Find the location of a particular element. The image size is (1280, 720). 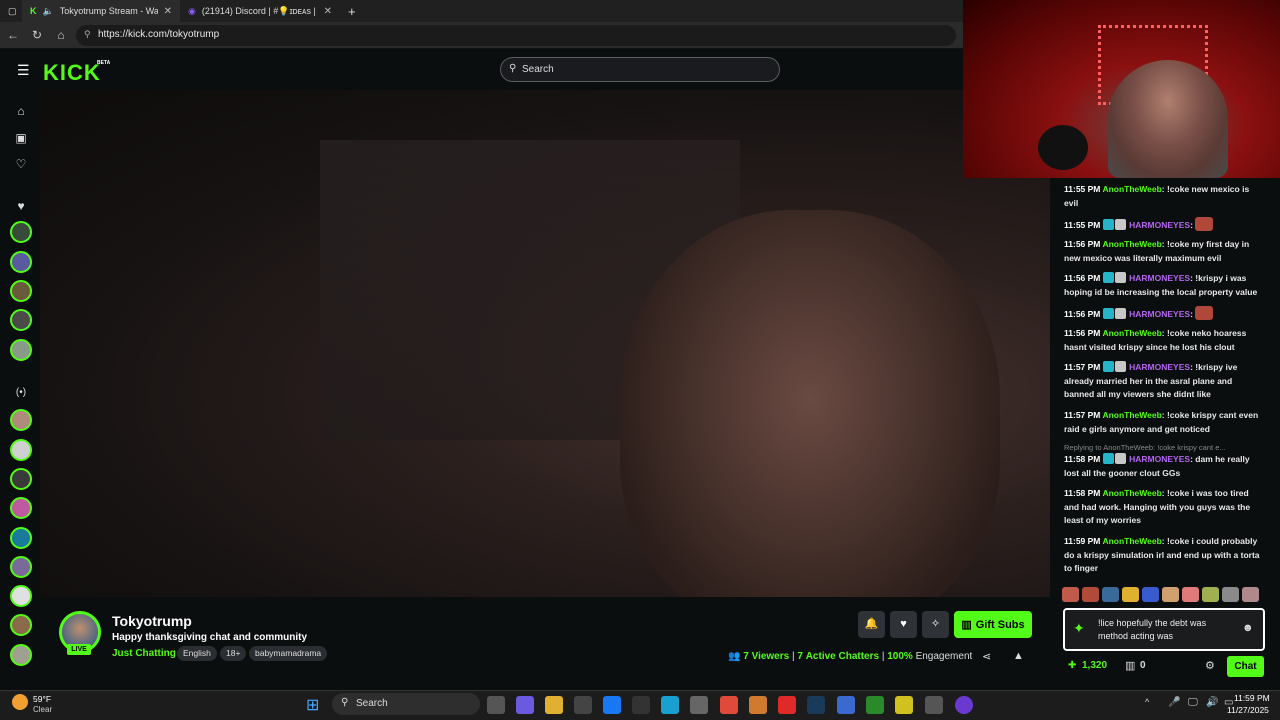

home-icon: ⌂ is located at coordinates (61, 35).